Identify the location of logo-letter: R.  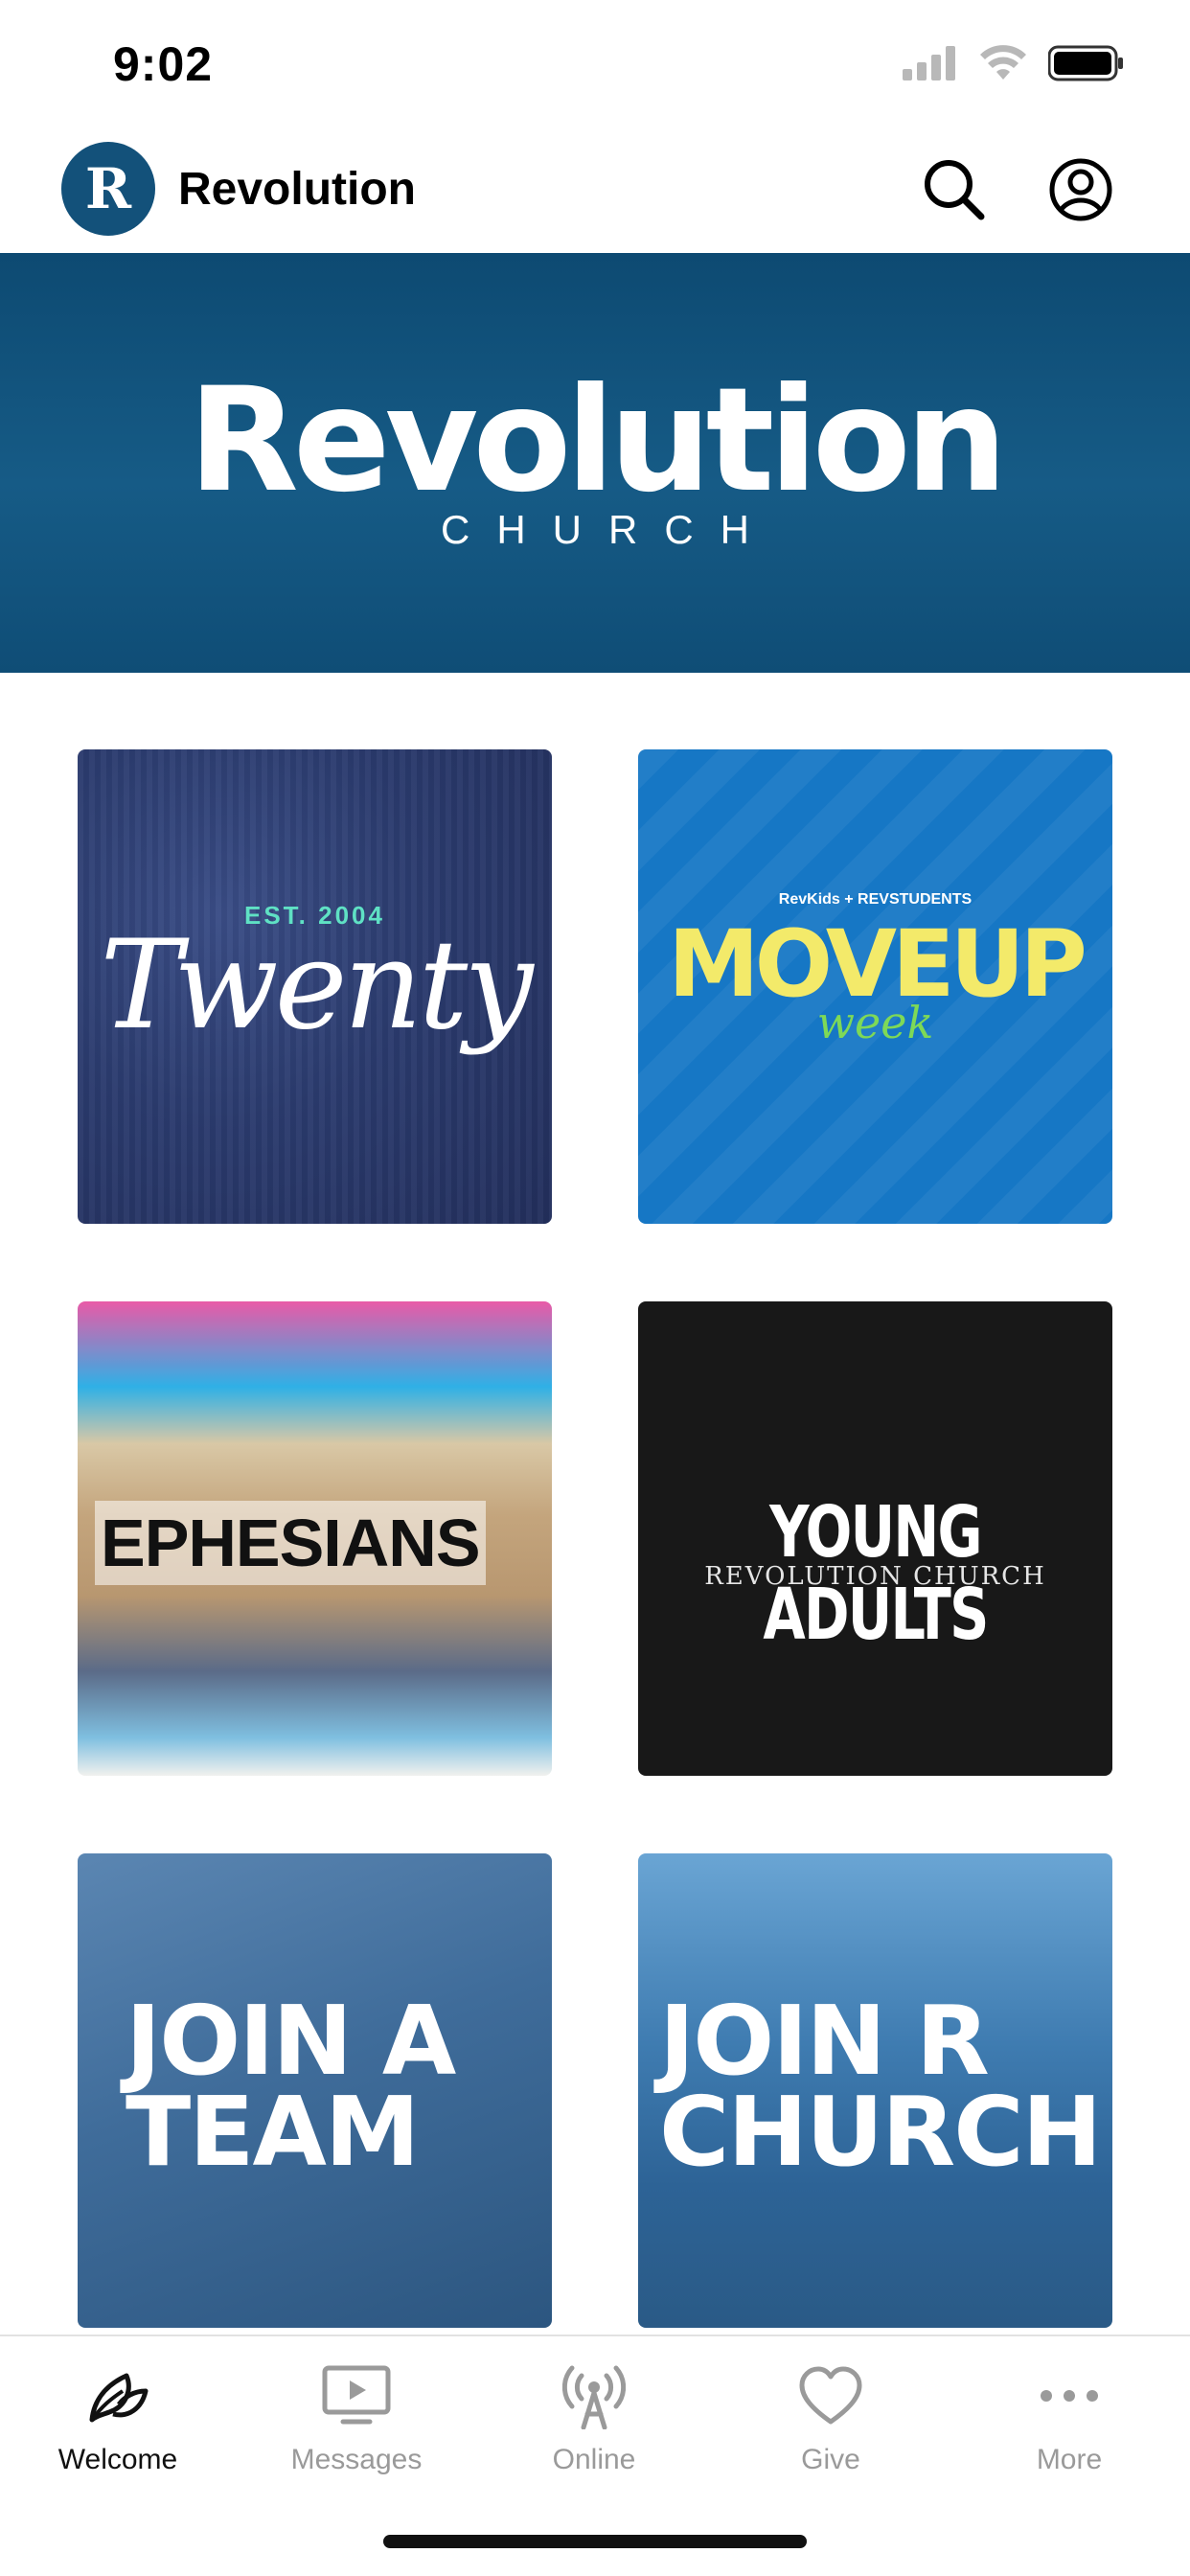
(108, 188).